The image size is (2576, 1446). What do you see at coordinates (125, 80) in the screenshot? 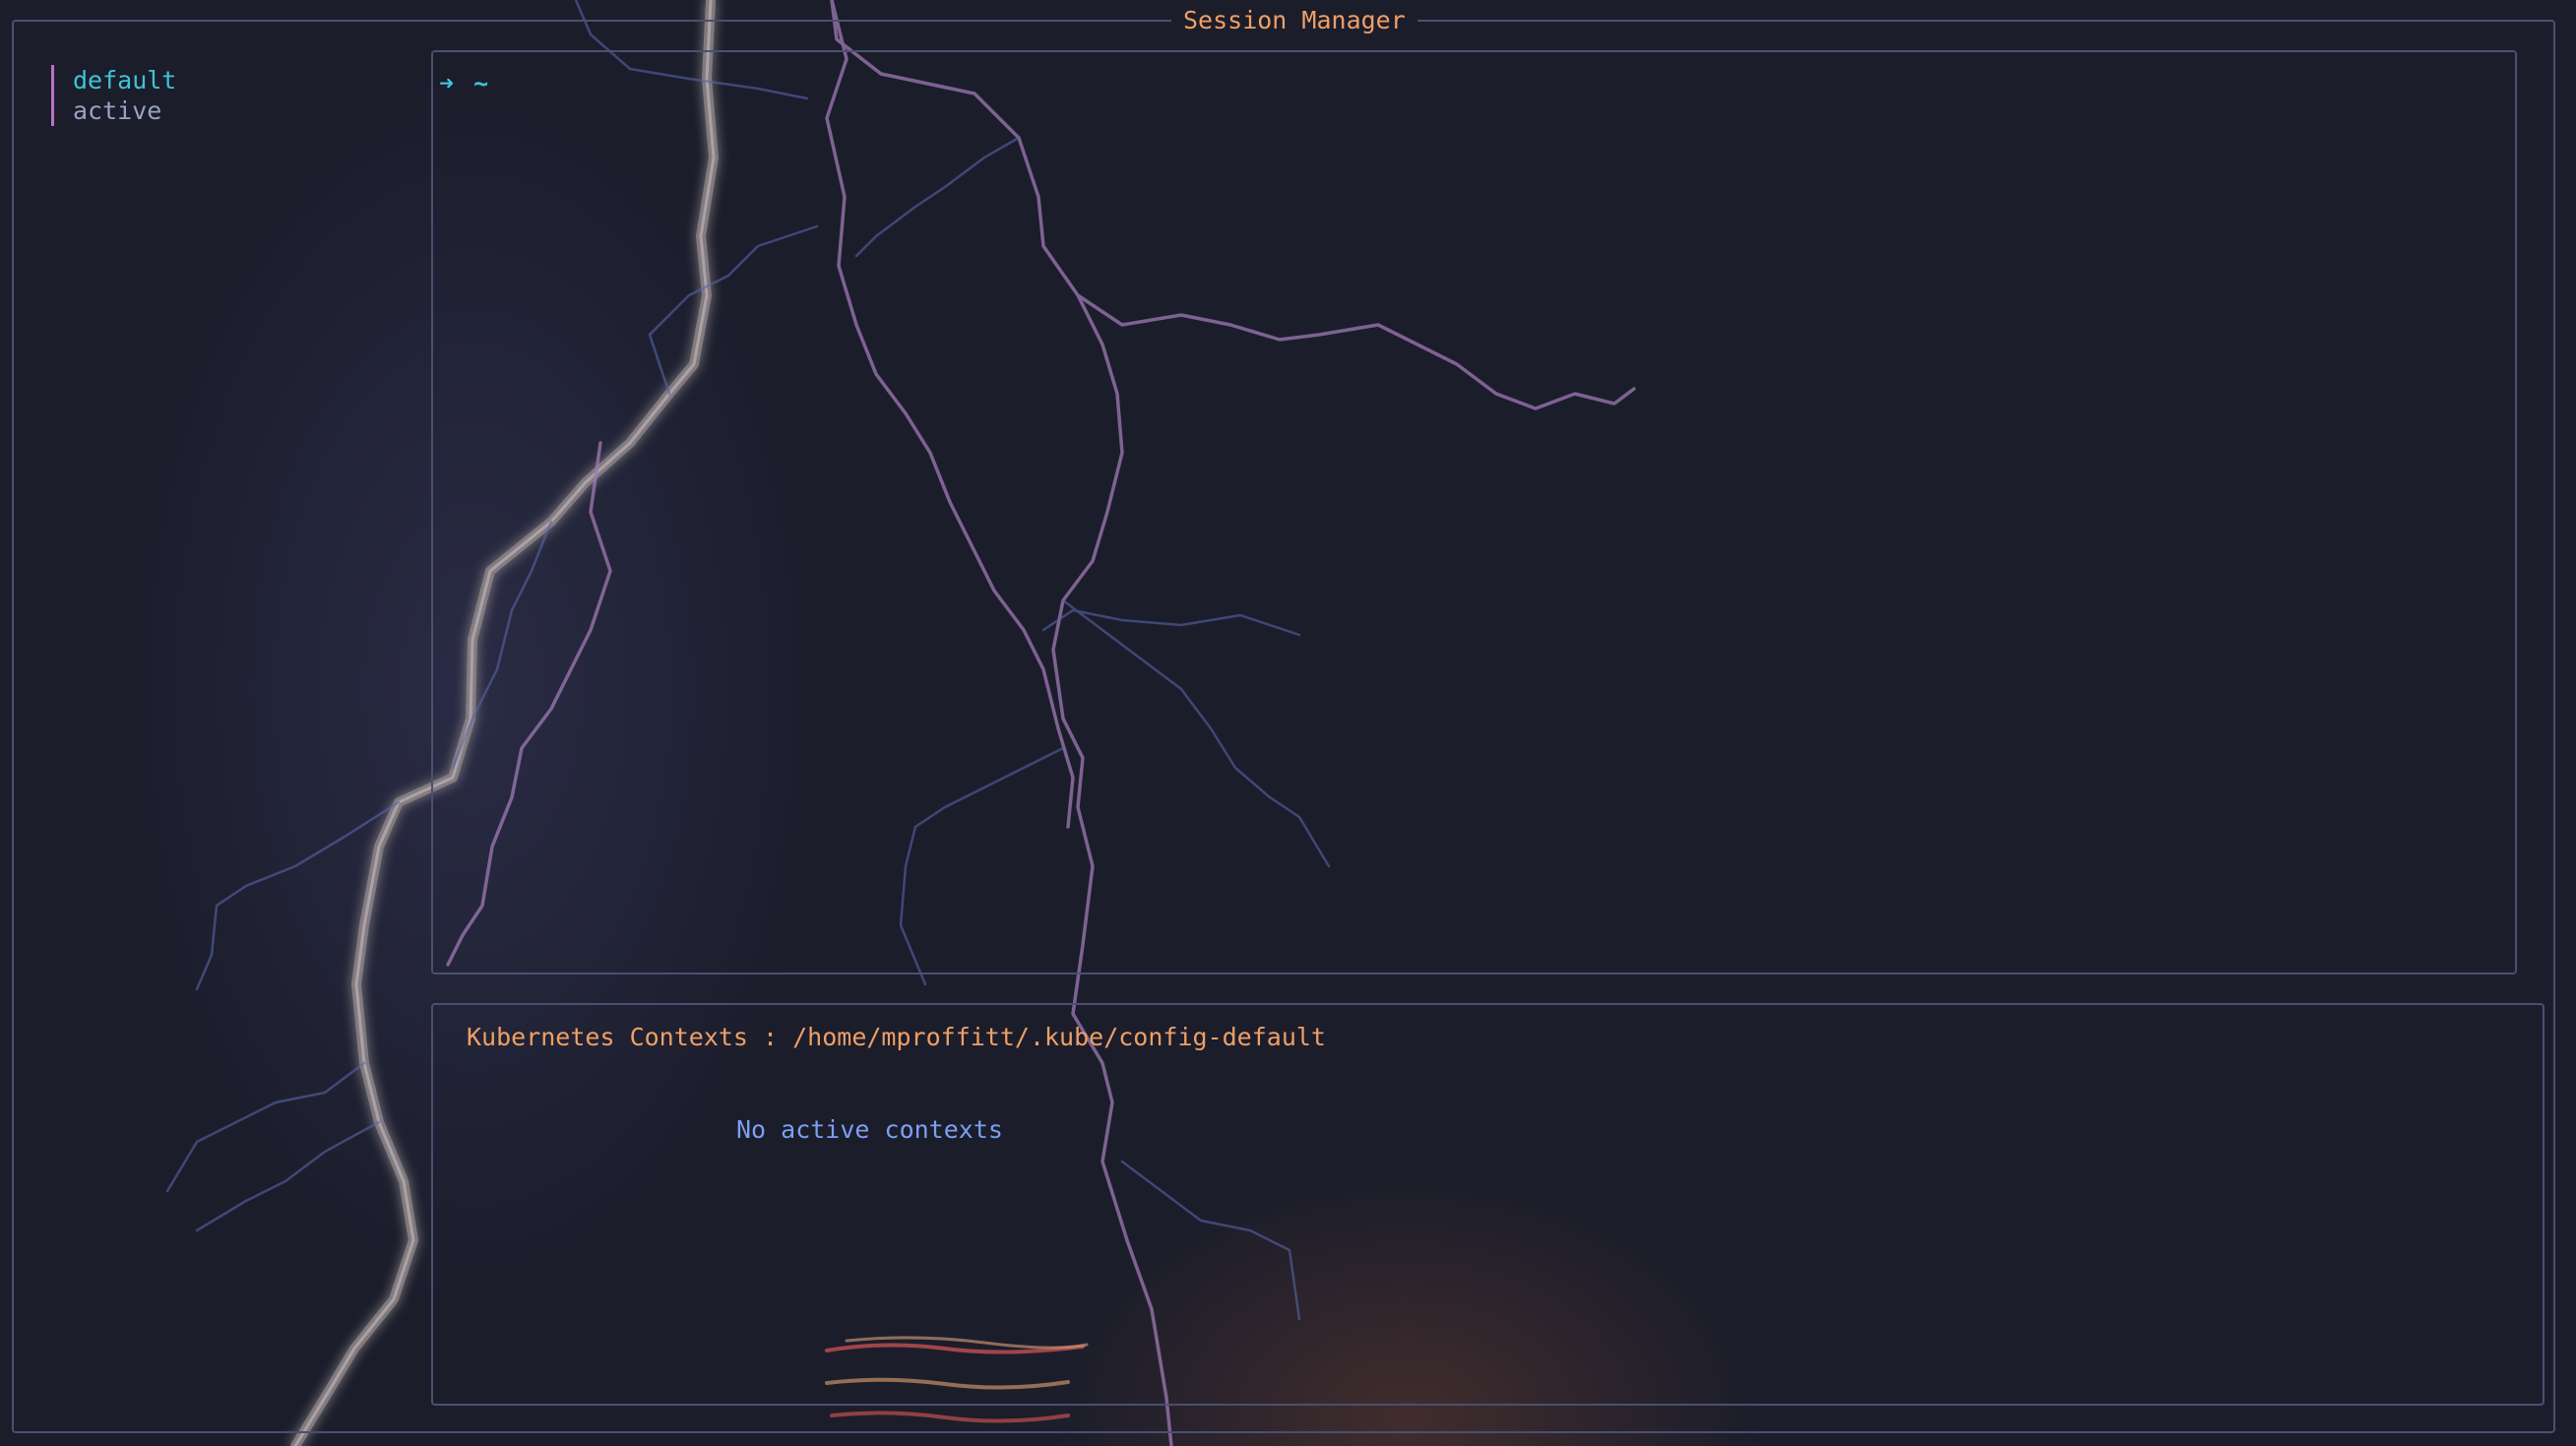
I see `session-item-default: default` at bounding box center [125, 80].